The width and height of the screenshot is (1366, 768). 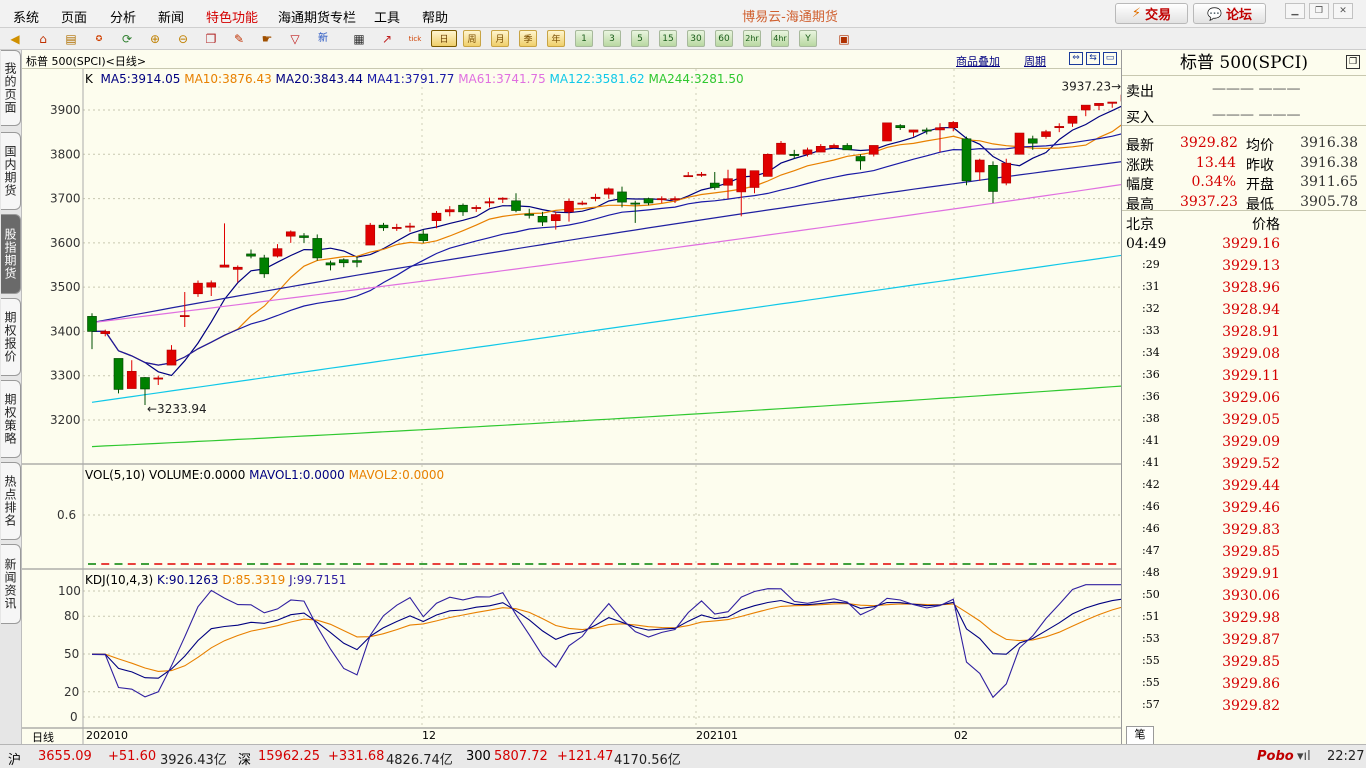 I want to click on sz-label: 深, so click(x=245, y=760).